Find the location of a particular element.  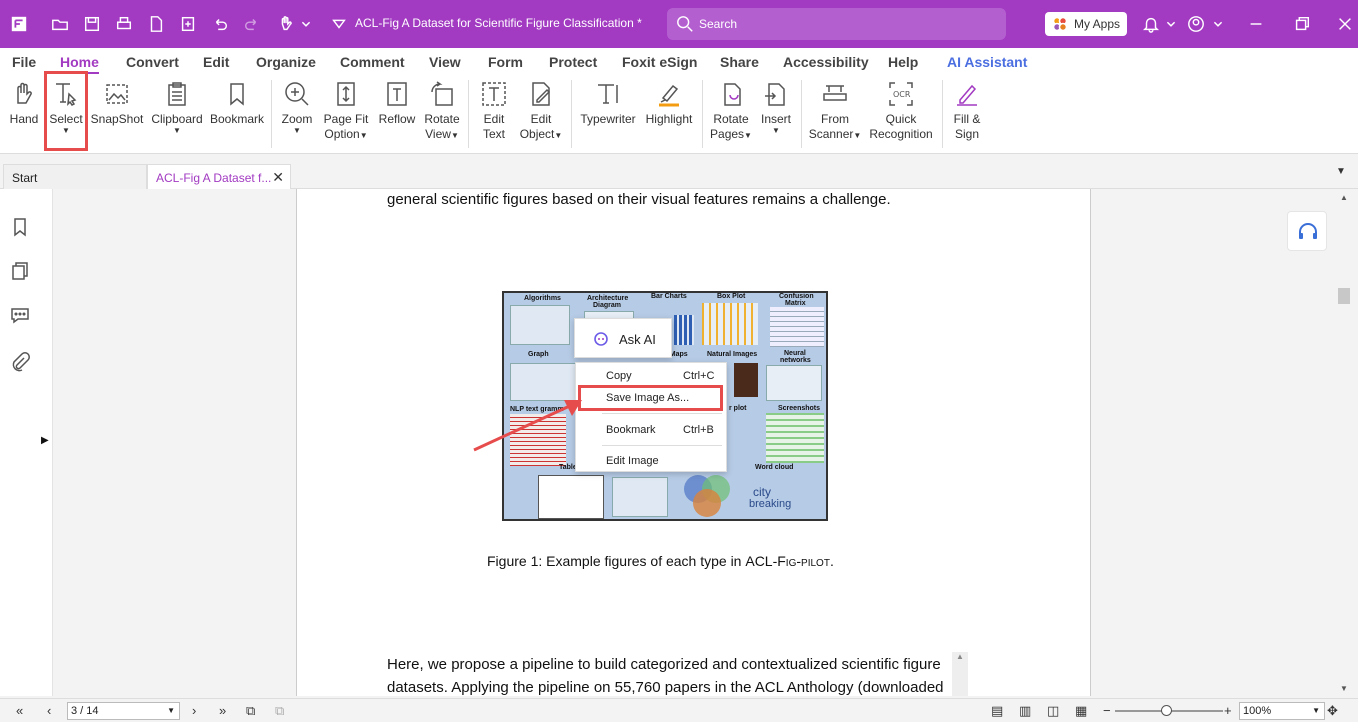

scrollbar-thumb is located at coordinates (1344, 296).